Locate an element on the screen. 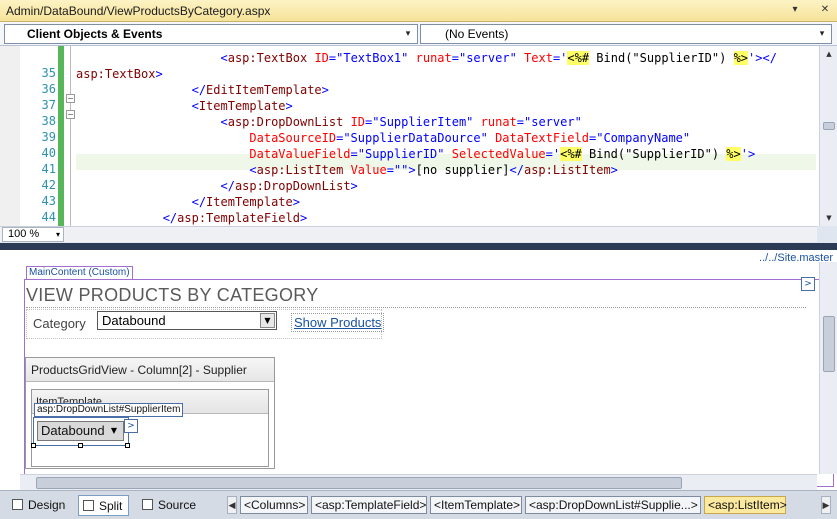 This screenshot has width=837, height=519. view-tab-label: Split is located at coordinates (111, 506).